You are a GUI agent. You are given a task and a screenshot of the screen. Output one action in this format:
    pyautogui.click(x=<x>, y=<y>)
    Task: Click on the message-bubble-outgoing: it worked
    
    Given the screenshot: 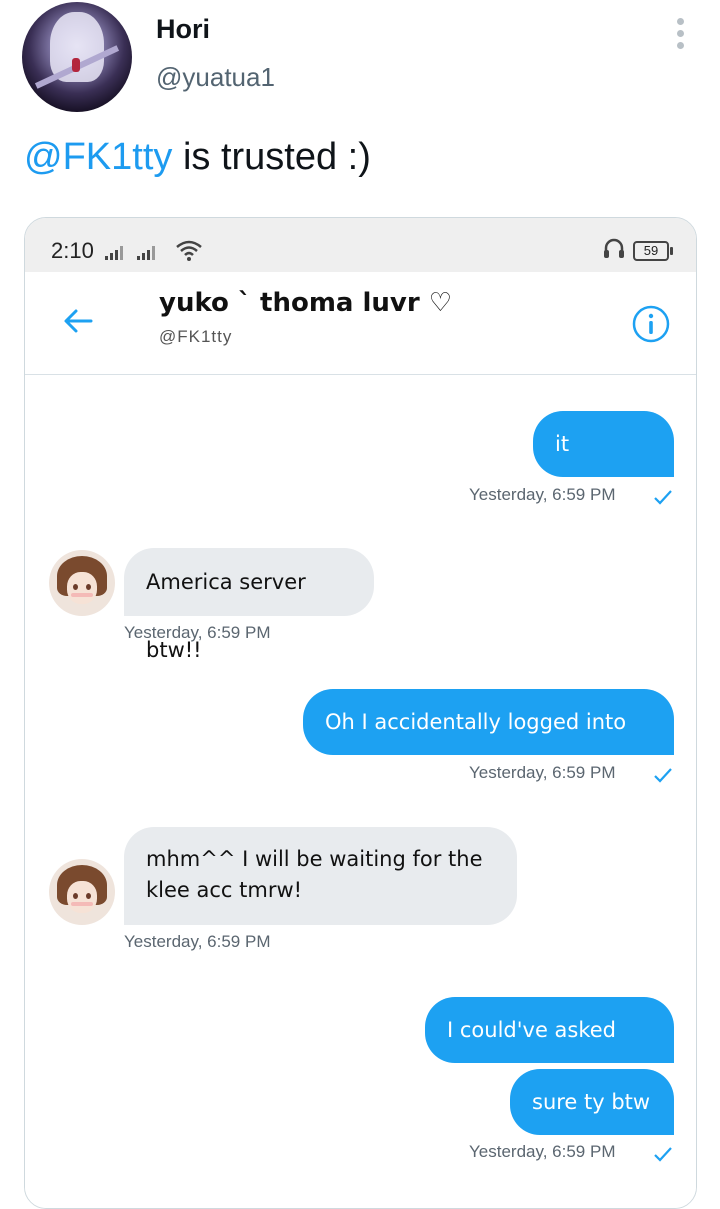 What is the action you would take?
    pyautogui.click(x=603, y=466)
    